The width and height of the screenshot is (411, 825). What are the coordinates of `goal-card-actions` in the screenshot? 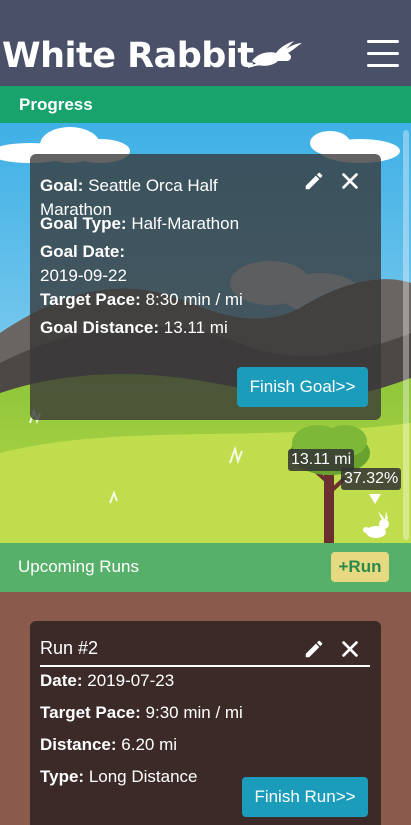 It's located at (332, 181).